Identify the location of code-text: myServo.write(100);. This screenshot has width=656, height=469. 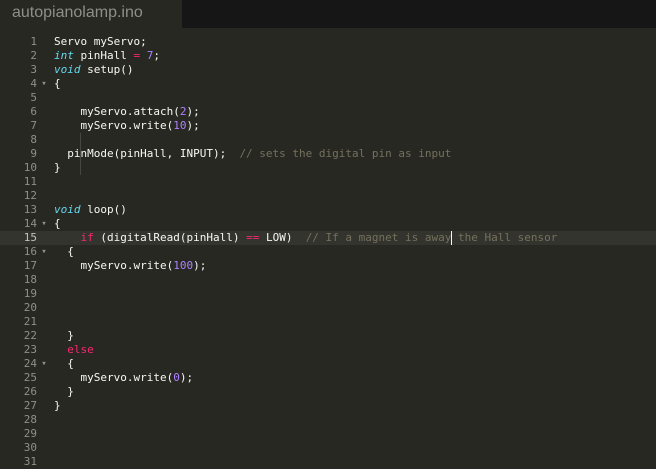
(130, 265).